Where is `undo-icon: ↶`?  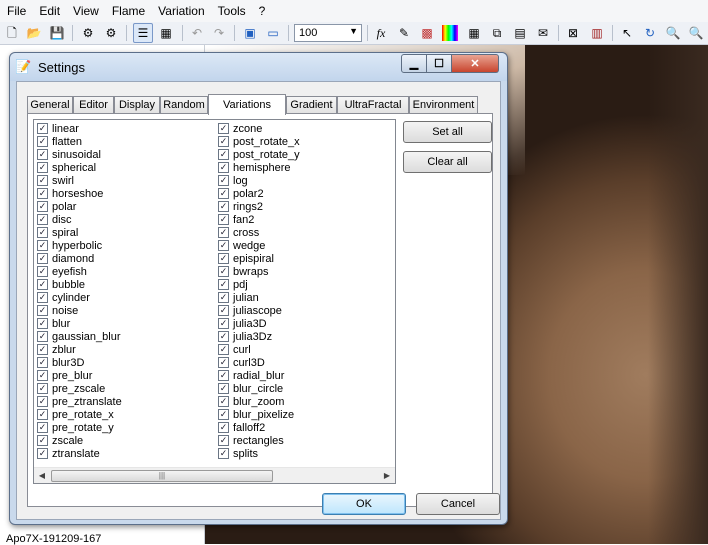
undo-icon: ↶ is located at coordinates (197, 33).